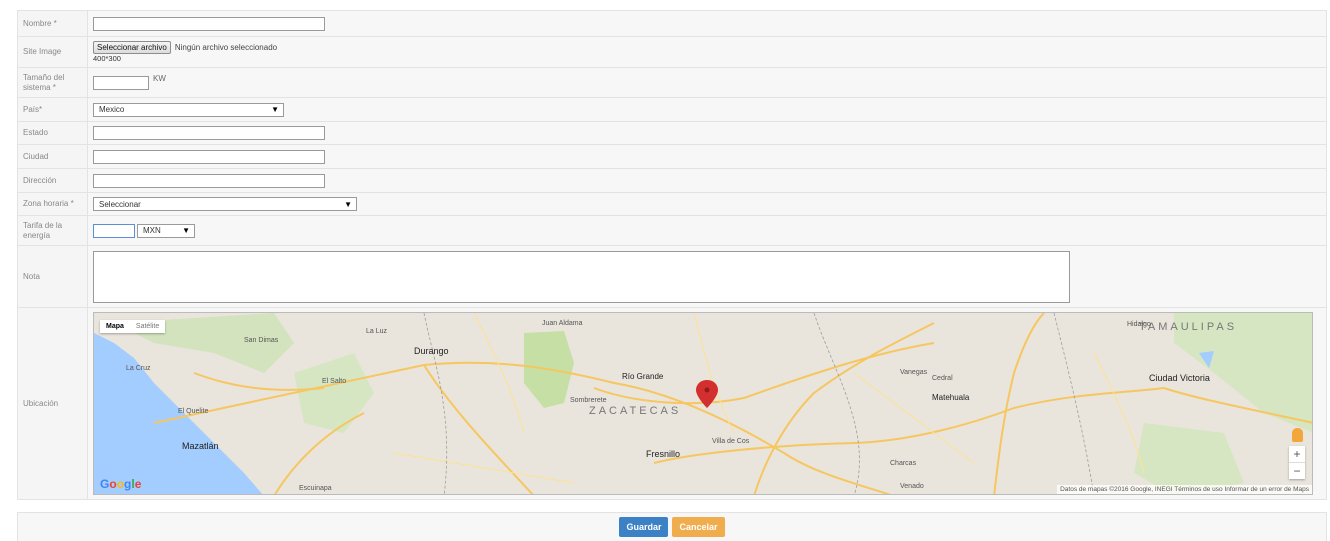  What do you see at coordinates (951, 397) in the screenshot?
I see `map-label-matehuala: Matehuala` at bounding box center [951, 397].